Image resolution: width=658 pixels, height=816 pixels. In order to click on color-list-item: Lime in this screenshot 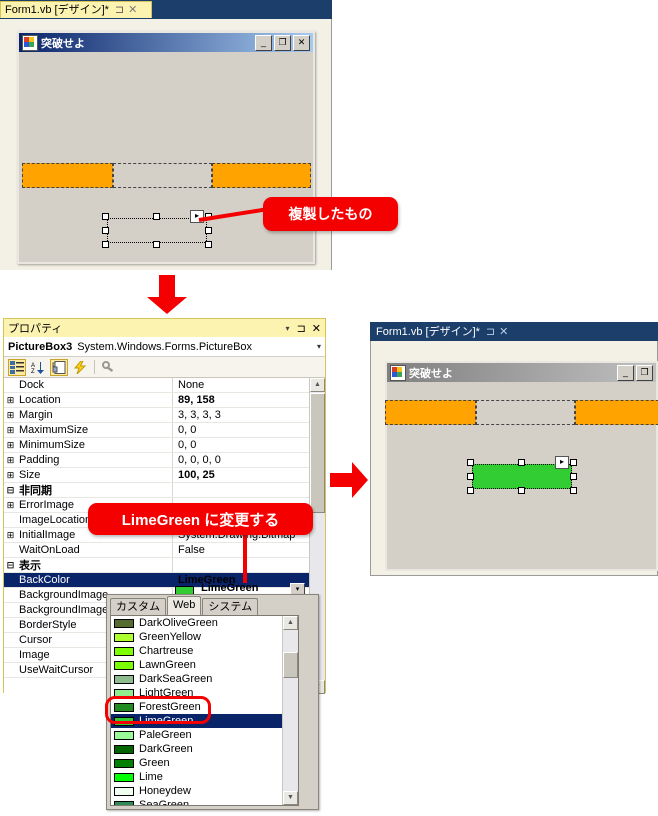, I will do `click(196, 777)`.